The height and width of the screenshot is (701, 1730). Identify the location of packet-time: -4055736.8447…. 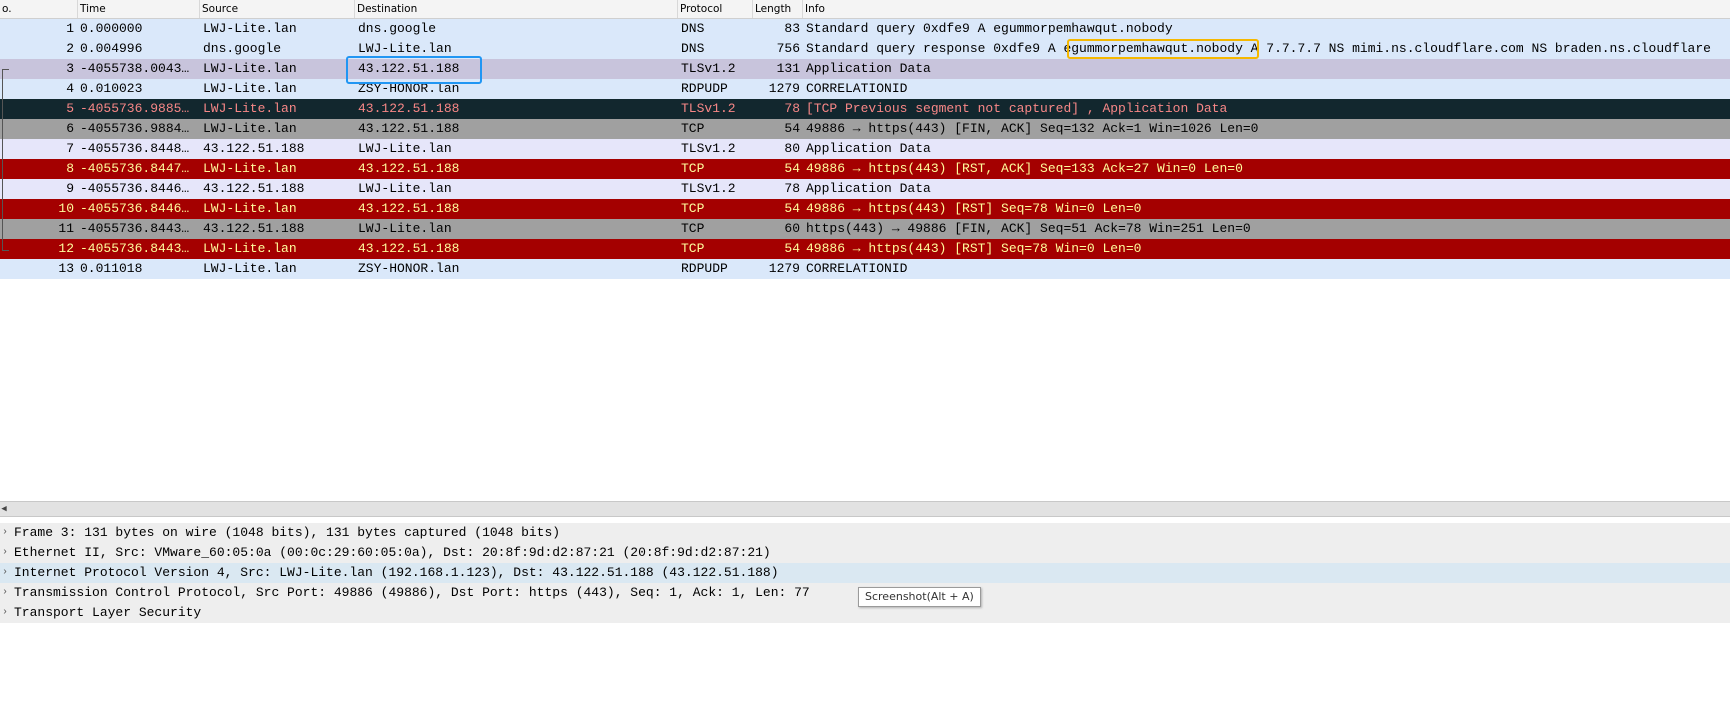
(135, 168).